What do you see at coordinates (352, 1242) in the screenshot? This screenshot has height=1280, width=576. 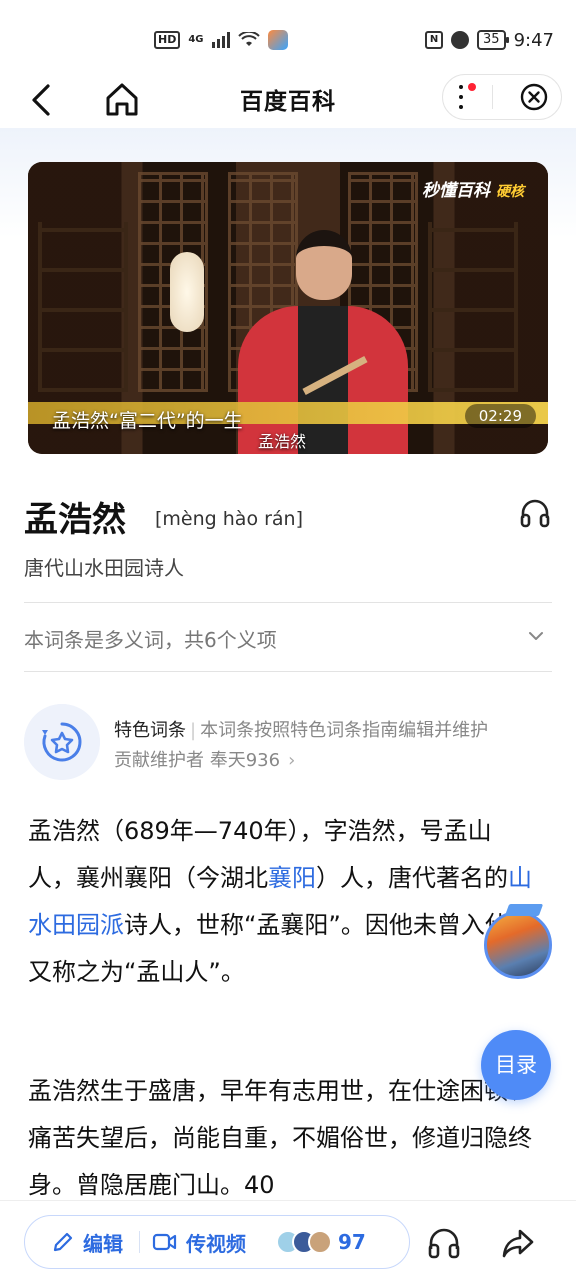 I see `contributor-count: 97` at bounding box center [352, 1242].